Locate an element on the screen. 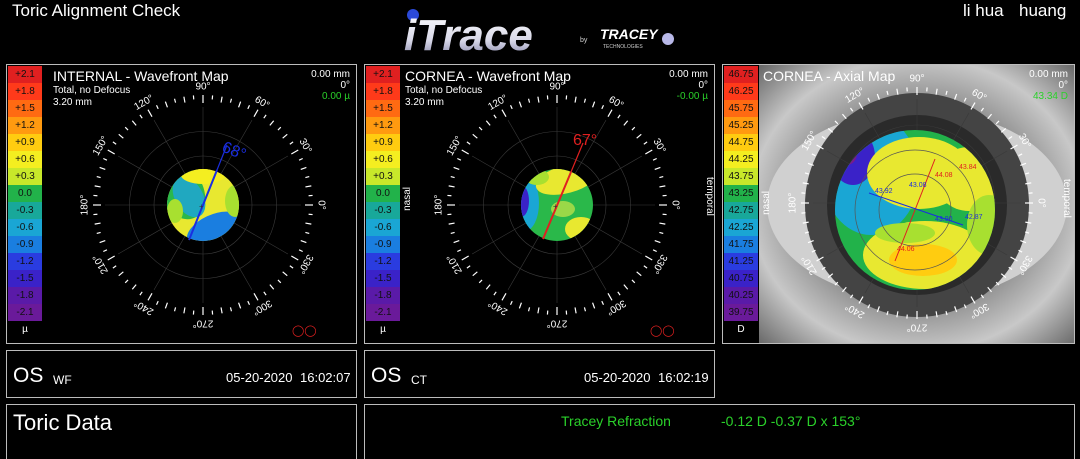  scale-cell: +0.9 is located at coordinates (25, 142).